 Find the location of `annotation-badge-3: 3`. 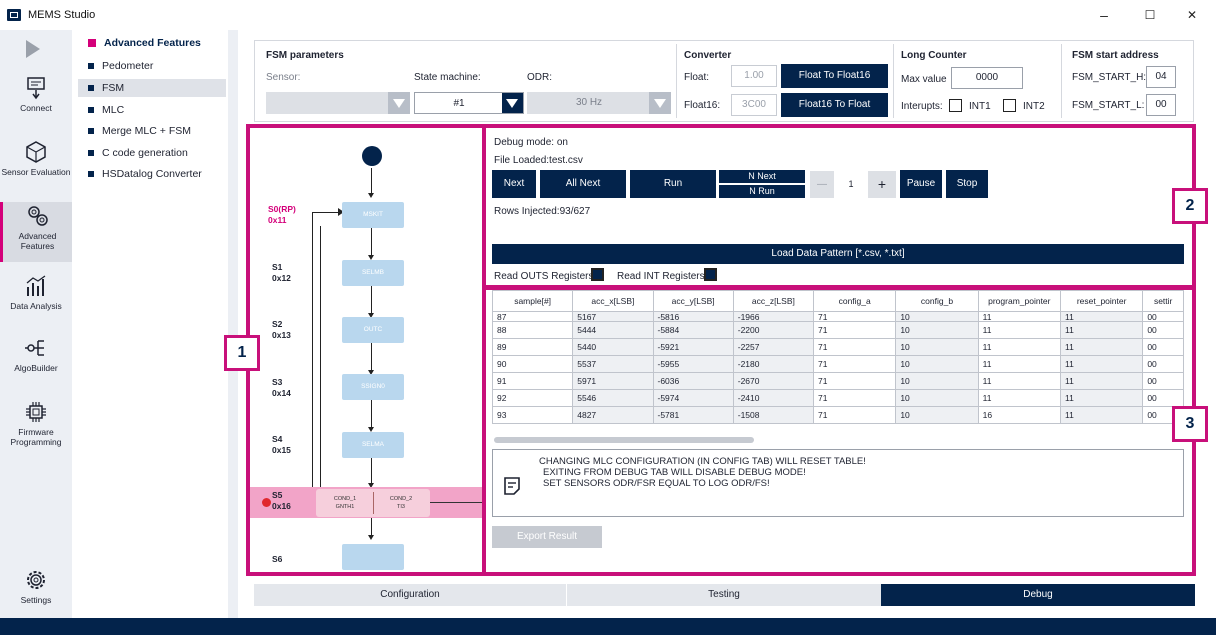

annotation-badge-3: 3 is located at coordinates (1190, 424).